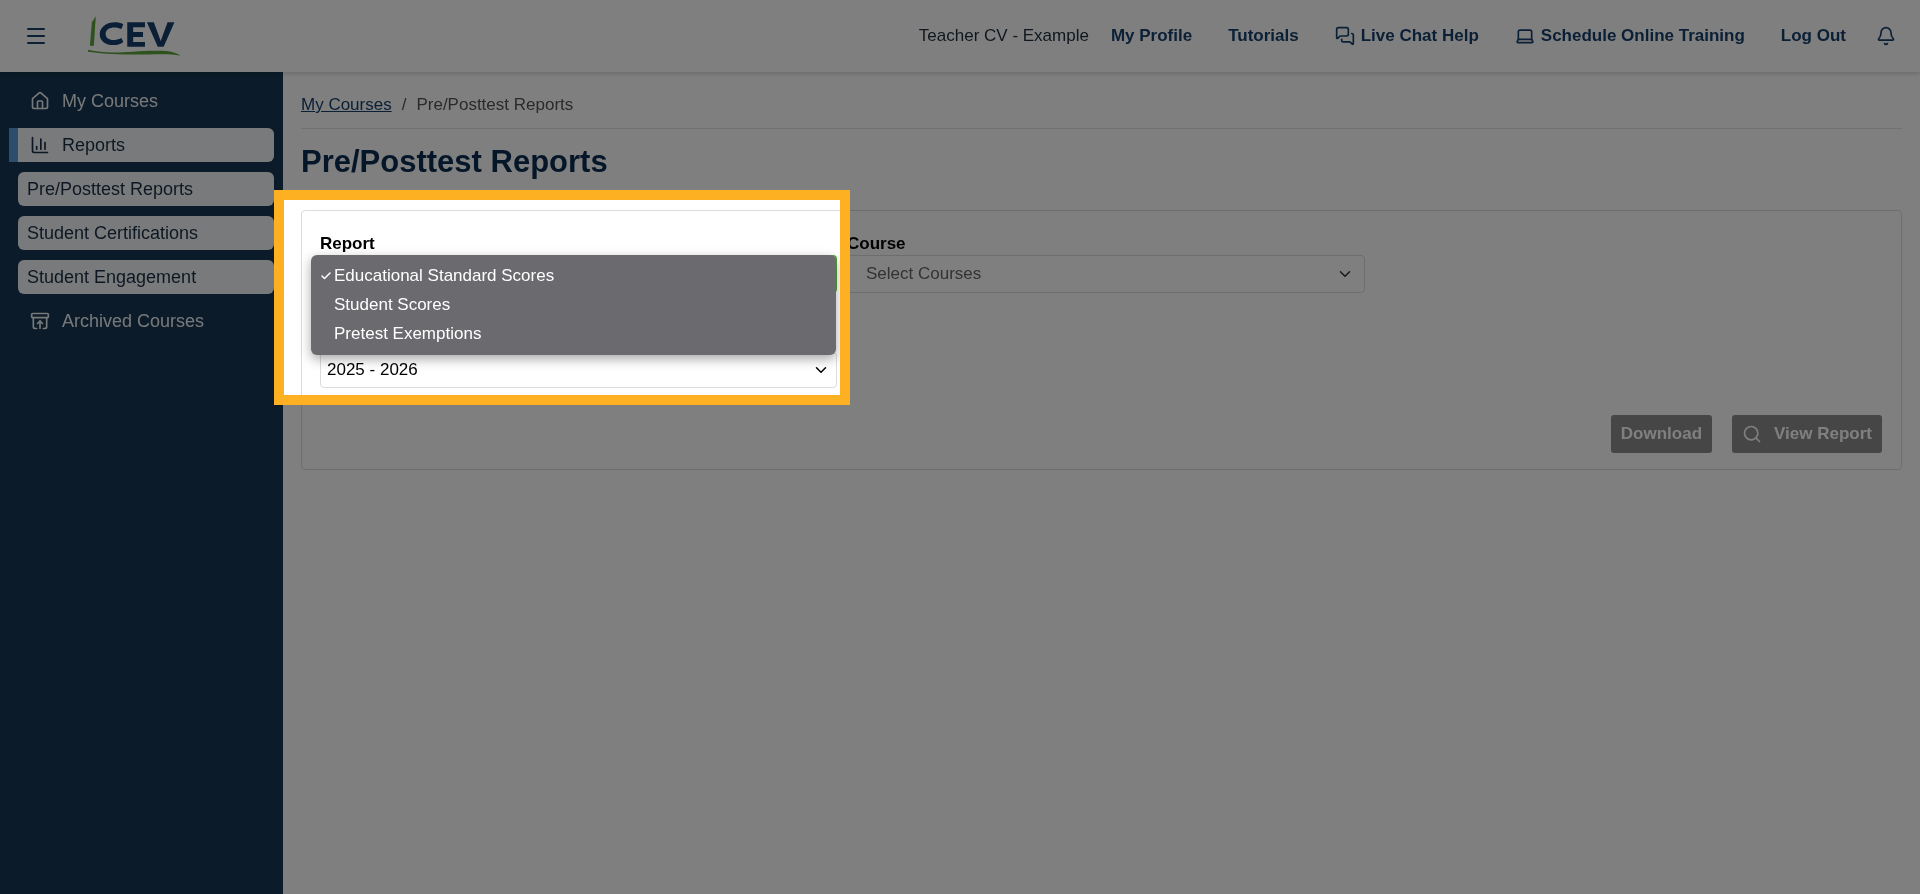 This screenshot has height=894, width=1920. What do you see at coordinates (146, 277) in the screenshot?
I see `sidebar-item: Student Engagement` at bounding box center [146, 277].